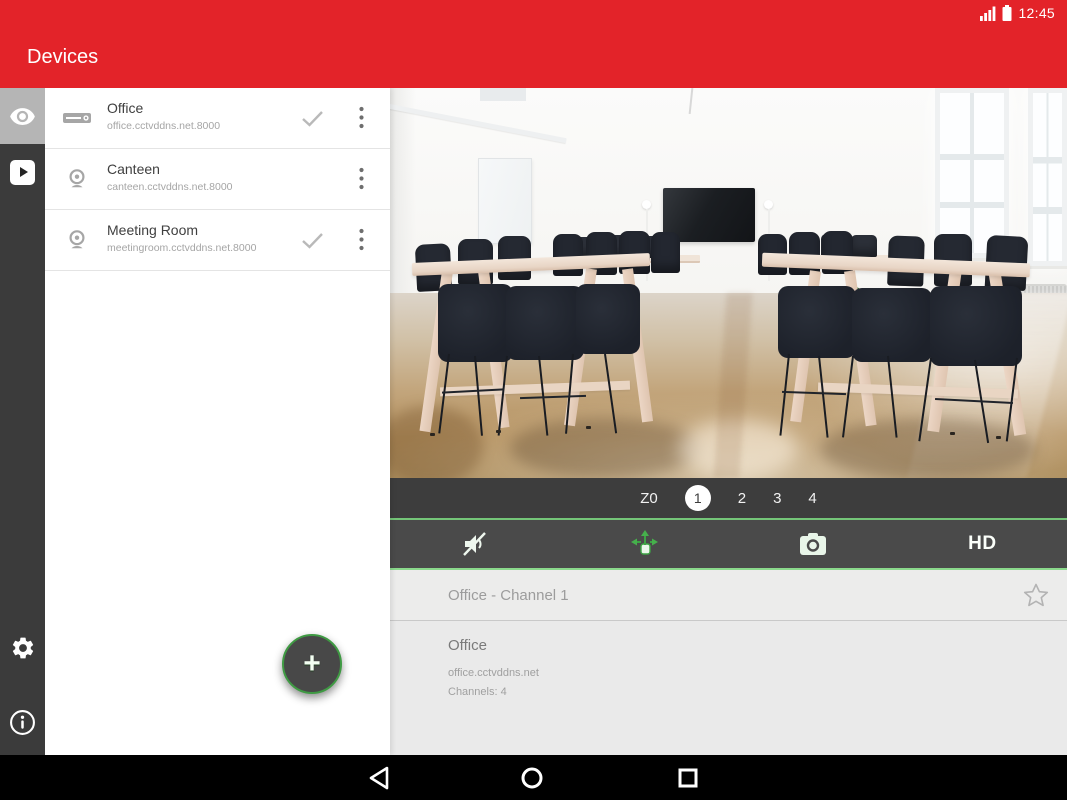 Image resolution: width=1067 pixels, height=800 pixels. I want to click on signal-bars-icon, so click(988, 13).